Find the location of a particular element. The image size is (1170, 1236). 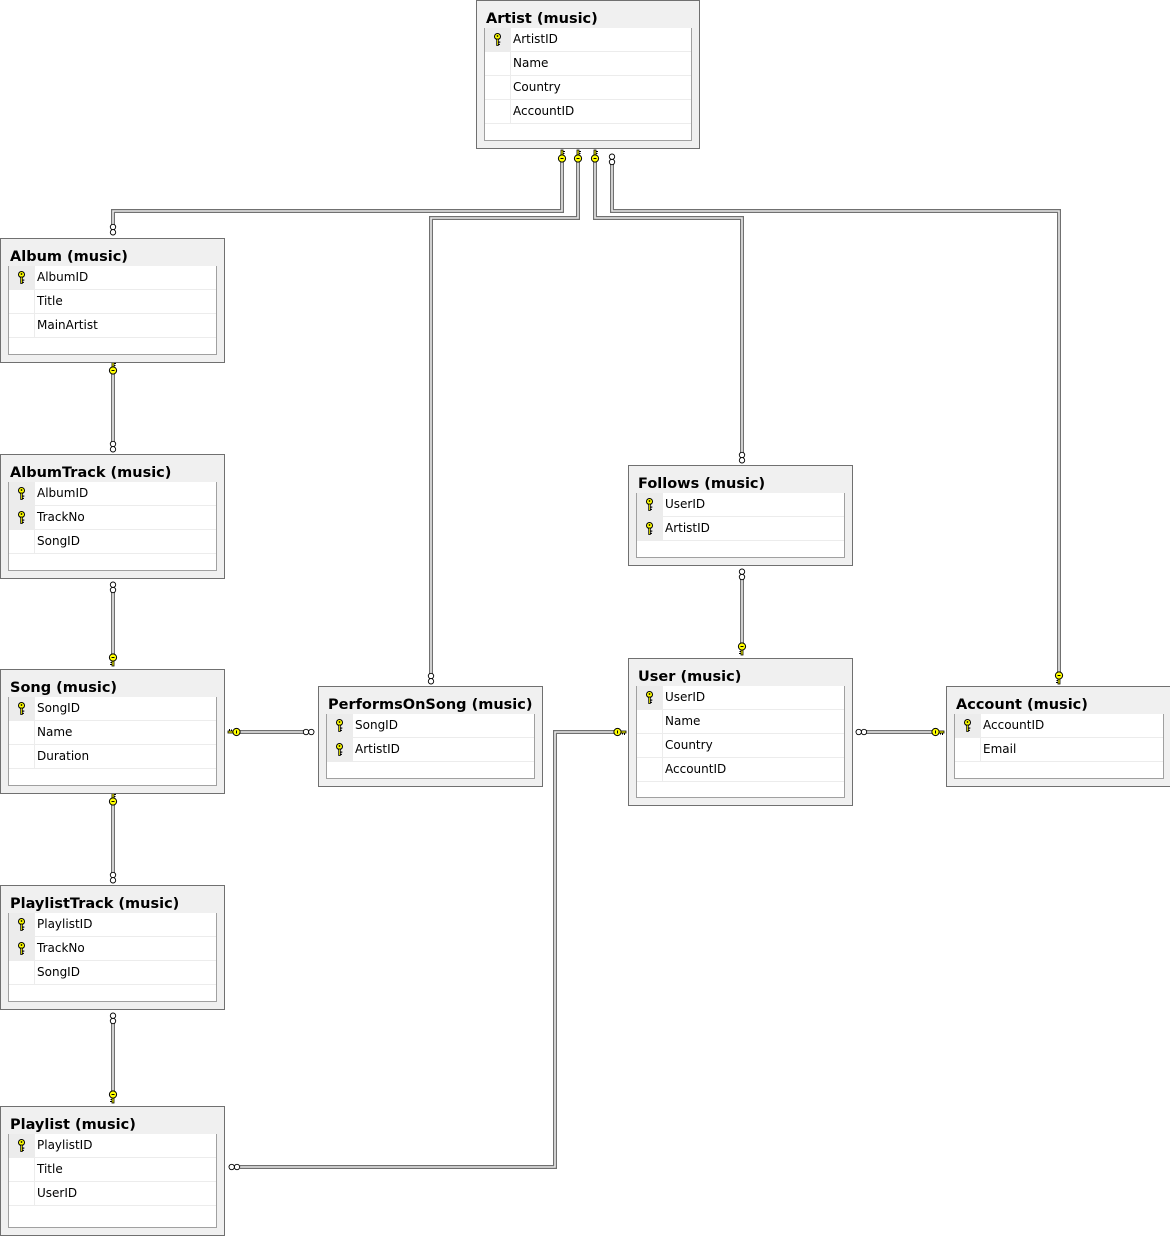

relationship-artist-performsonsong is located at coordinates (504, 420).